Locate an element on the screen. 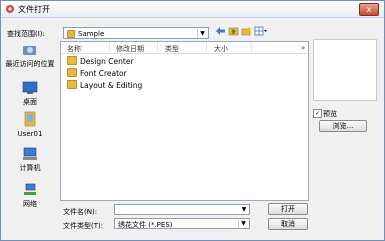 This screenshot has width=385, height=241. user-folder-icon is located at coordinates (30, 119).